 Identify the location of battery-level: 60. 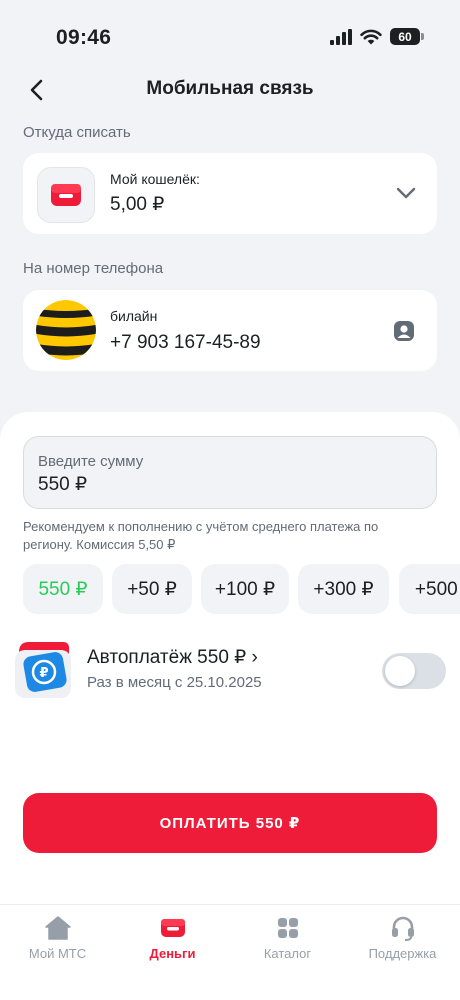
(405, 36).